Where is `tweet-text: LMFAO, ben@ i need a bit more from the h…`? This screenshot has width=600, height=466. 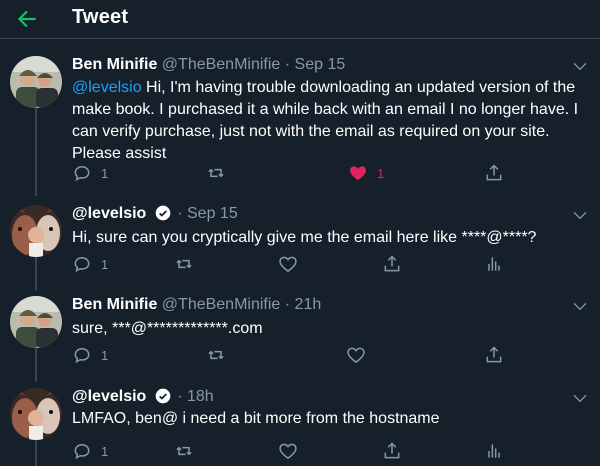
tweet-text: LMFAO, ben@ i need a bit more from the h… is located at coordinates (256, 418).